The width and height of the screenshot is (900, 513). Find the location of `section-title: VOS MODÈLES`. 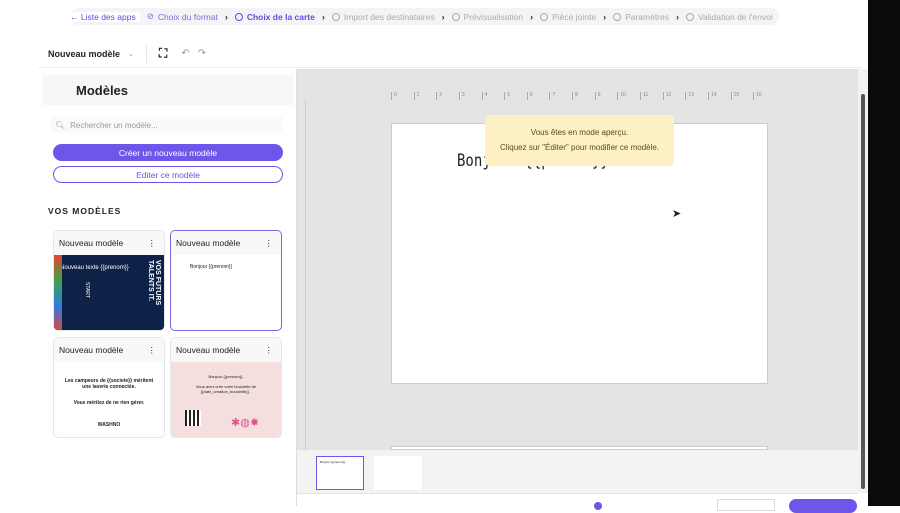

section-title: VOS MODÈLES is located at coordinates (85, 211).